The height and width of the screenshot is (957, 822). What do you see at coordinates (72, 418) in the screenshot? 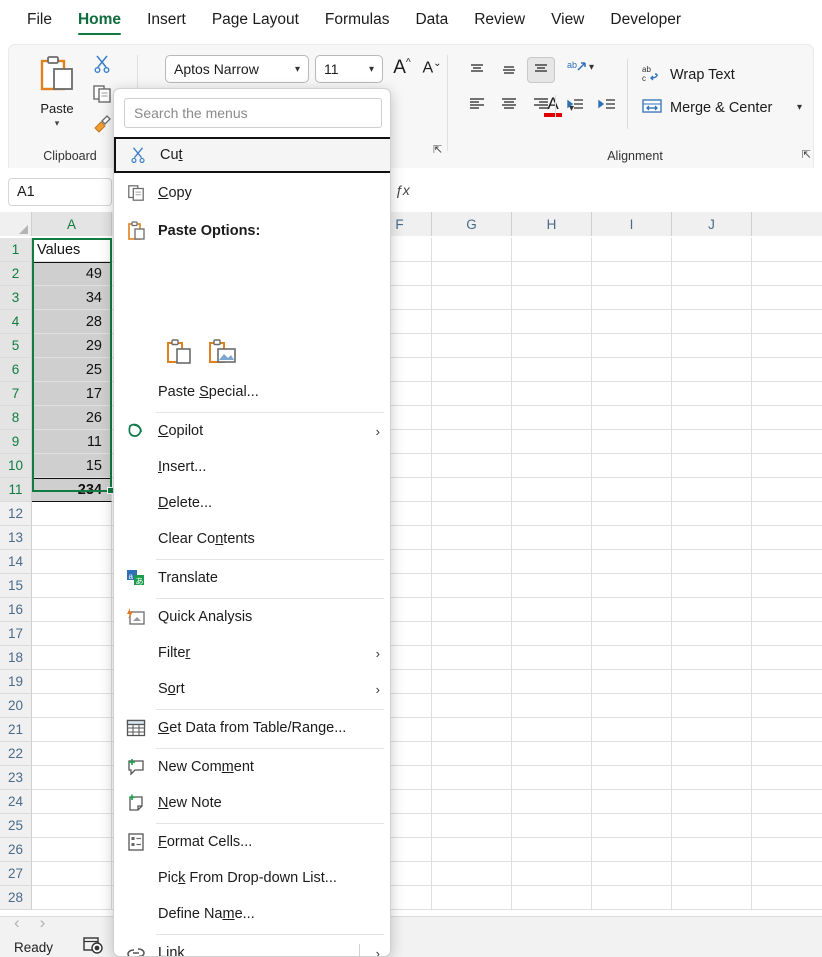
I see `cell-A8: 26` at bounding box center [72, 418].